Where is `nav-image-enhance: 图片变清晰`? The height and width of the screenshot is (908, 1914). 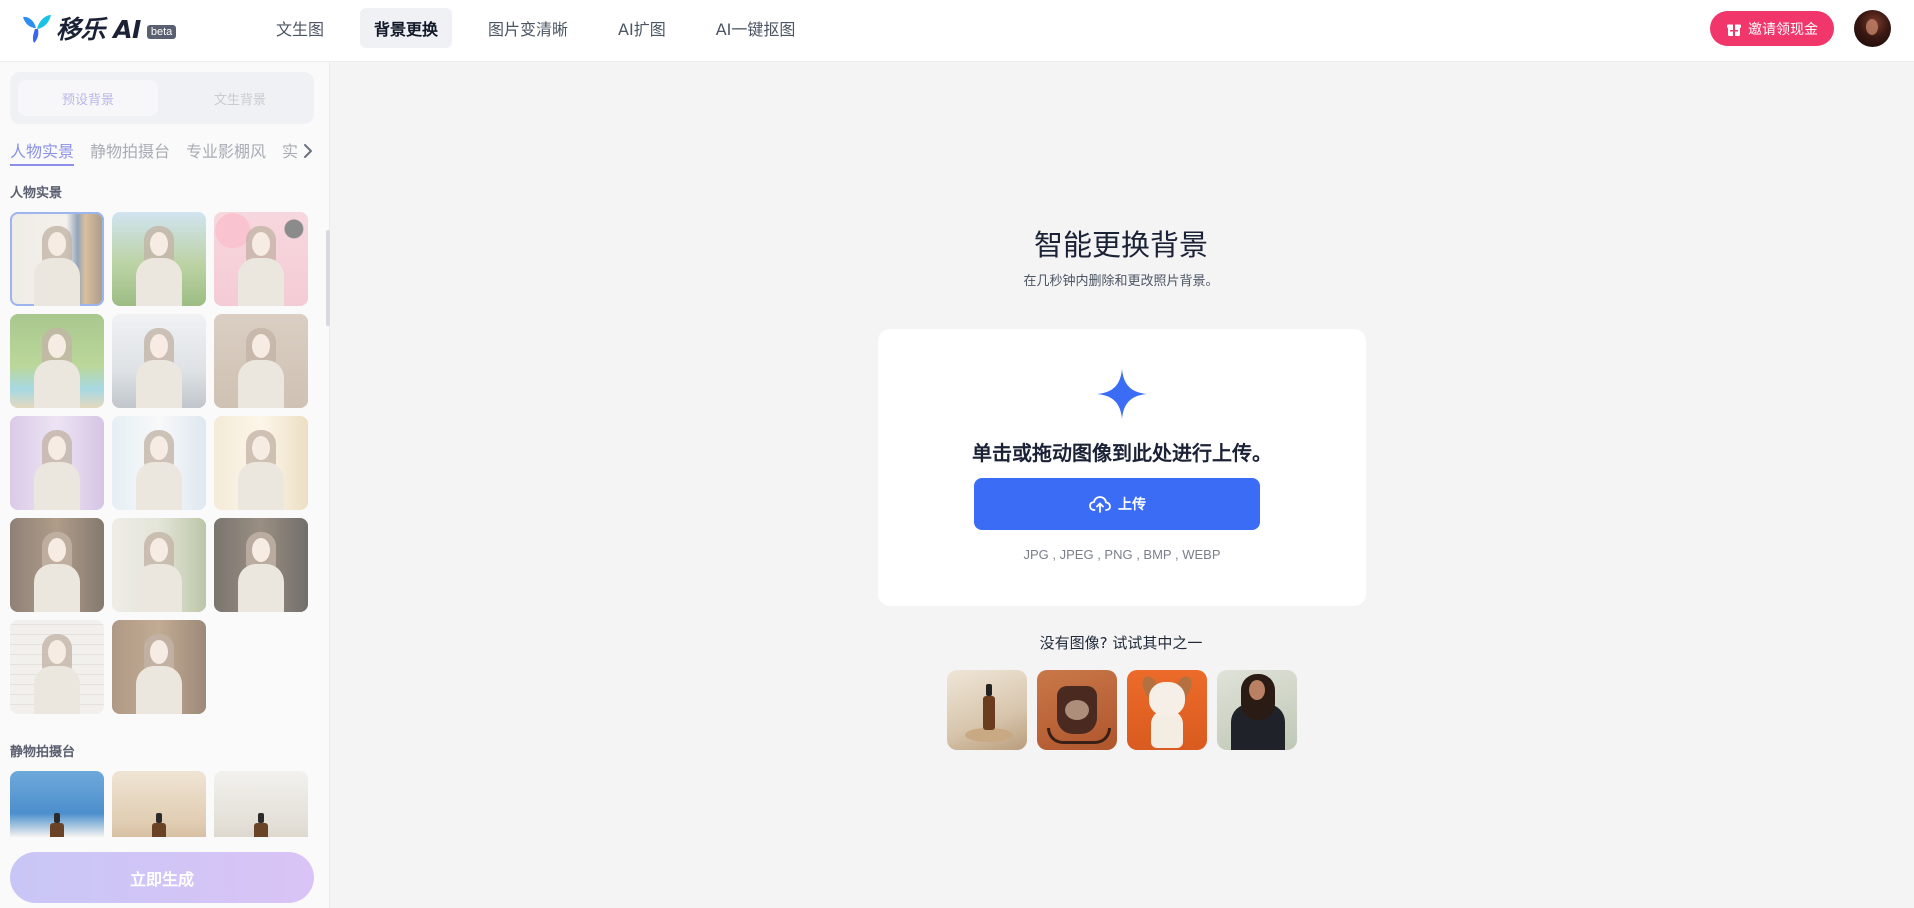
nav-image-enhance: 图片变清晰 is located at coordinates (528, 28).